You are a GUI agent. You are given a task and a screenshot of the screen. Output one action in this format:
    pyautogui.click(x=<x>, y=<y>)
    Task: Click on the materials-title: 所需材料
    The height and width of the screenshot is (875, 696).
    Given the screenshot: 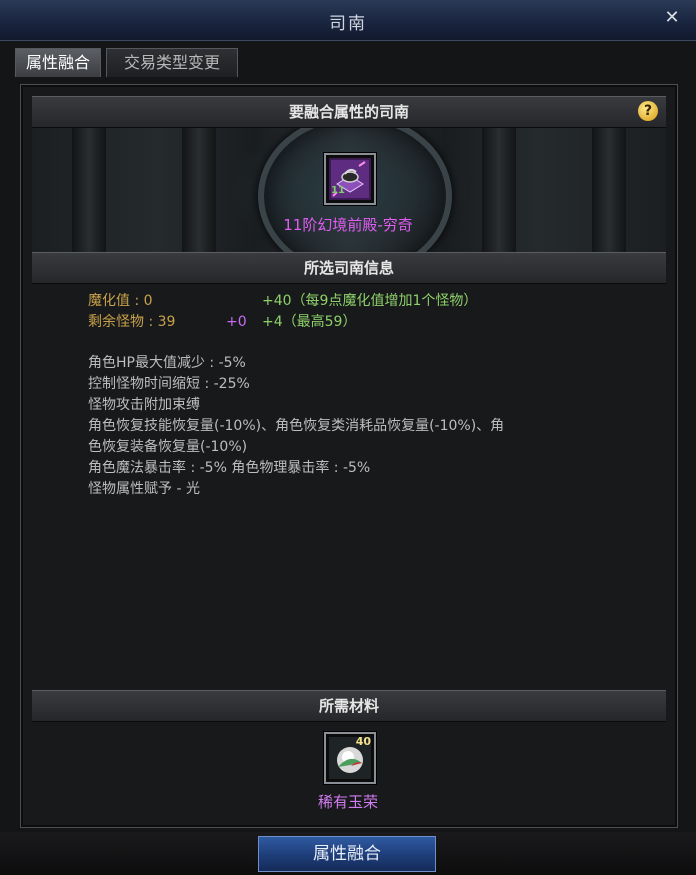 What is the action you would take?
    pyautogui.click(x=348, y=706)
    